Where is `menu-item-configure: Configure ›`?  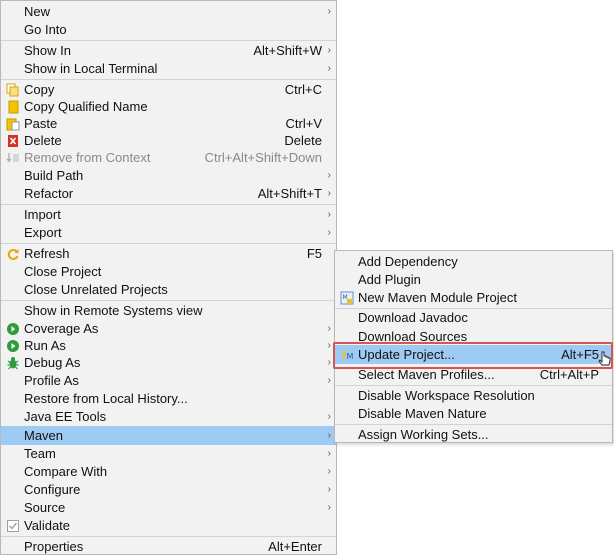 menu-item-configure: Configure › is located at coordinates (168, 490).